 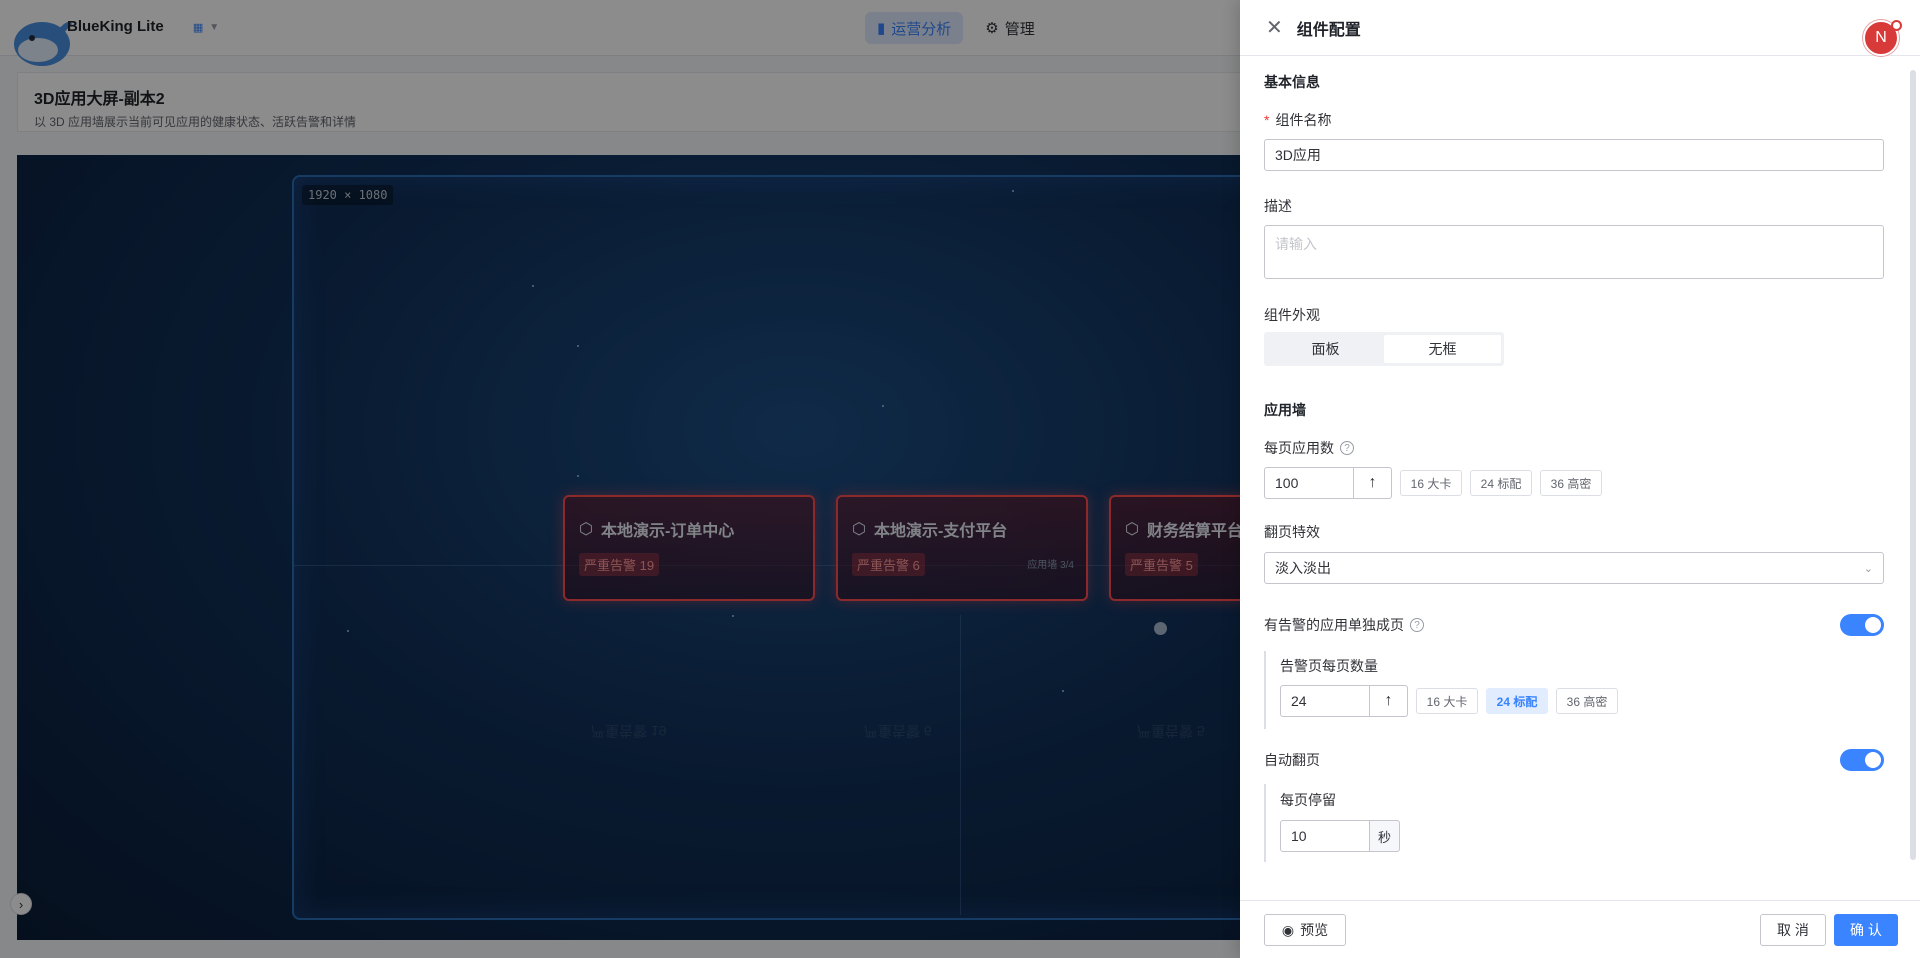 I want to click on appearance-option-panel: 面板, so click(x=1325, y=349).